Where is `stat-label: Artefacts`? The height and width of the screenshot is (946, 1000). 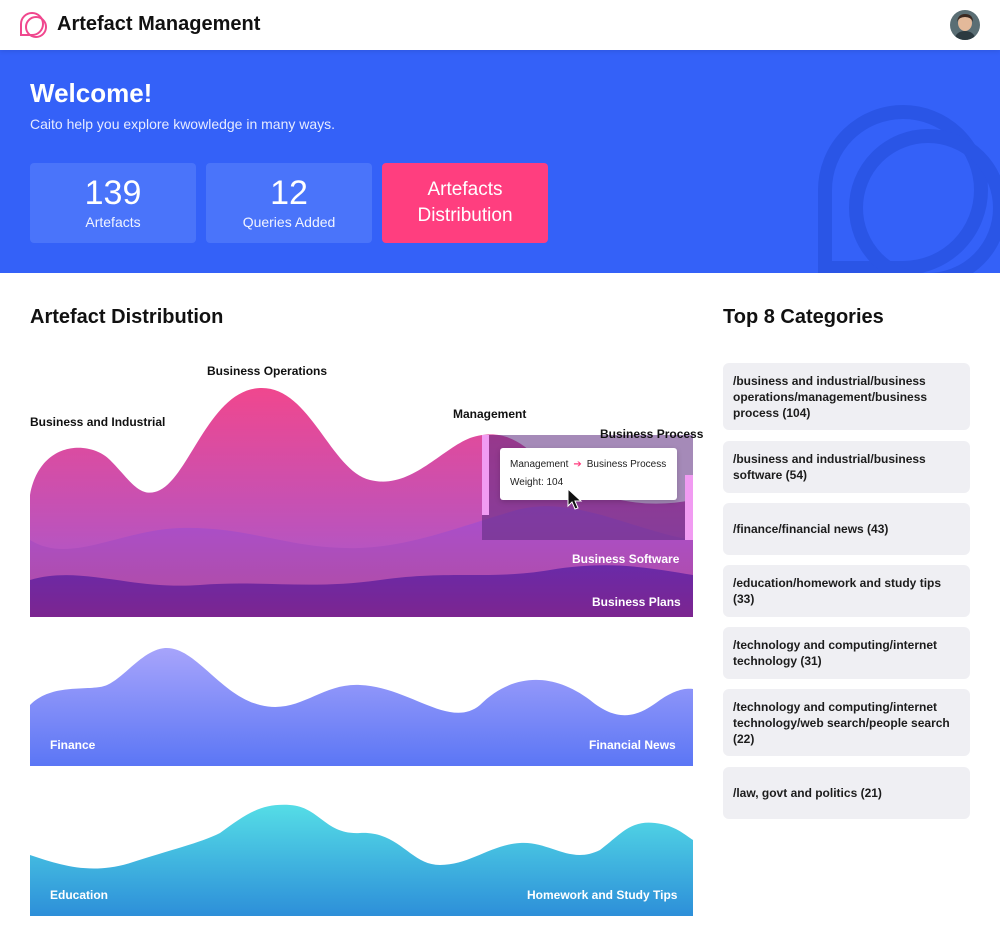
stat-label: Artefacts is located at coordinates (113, 222).